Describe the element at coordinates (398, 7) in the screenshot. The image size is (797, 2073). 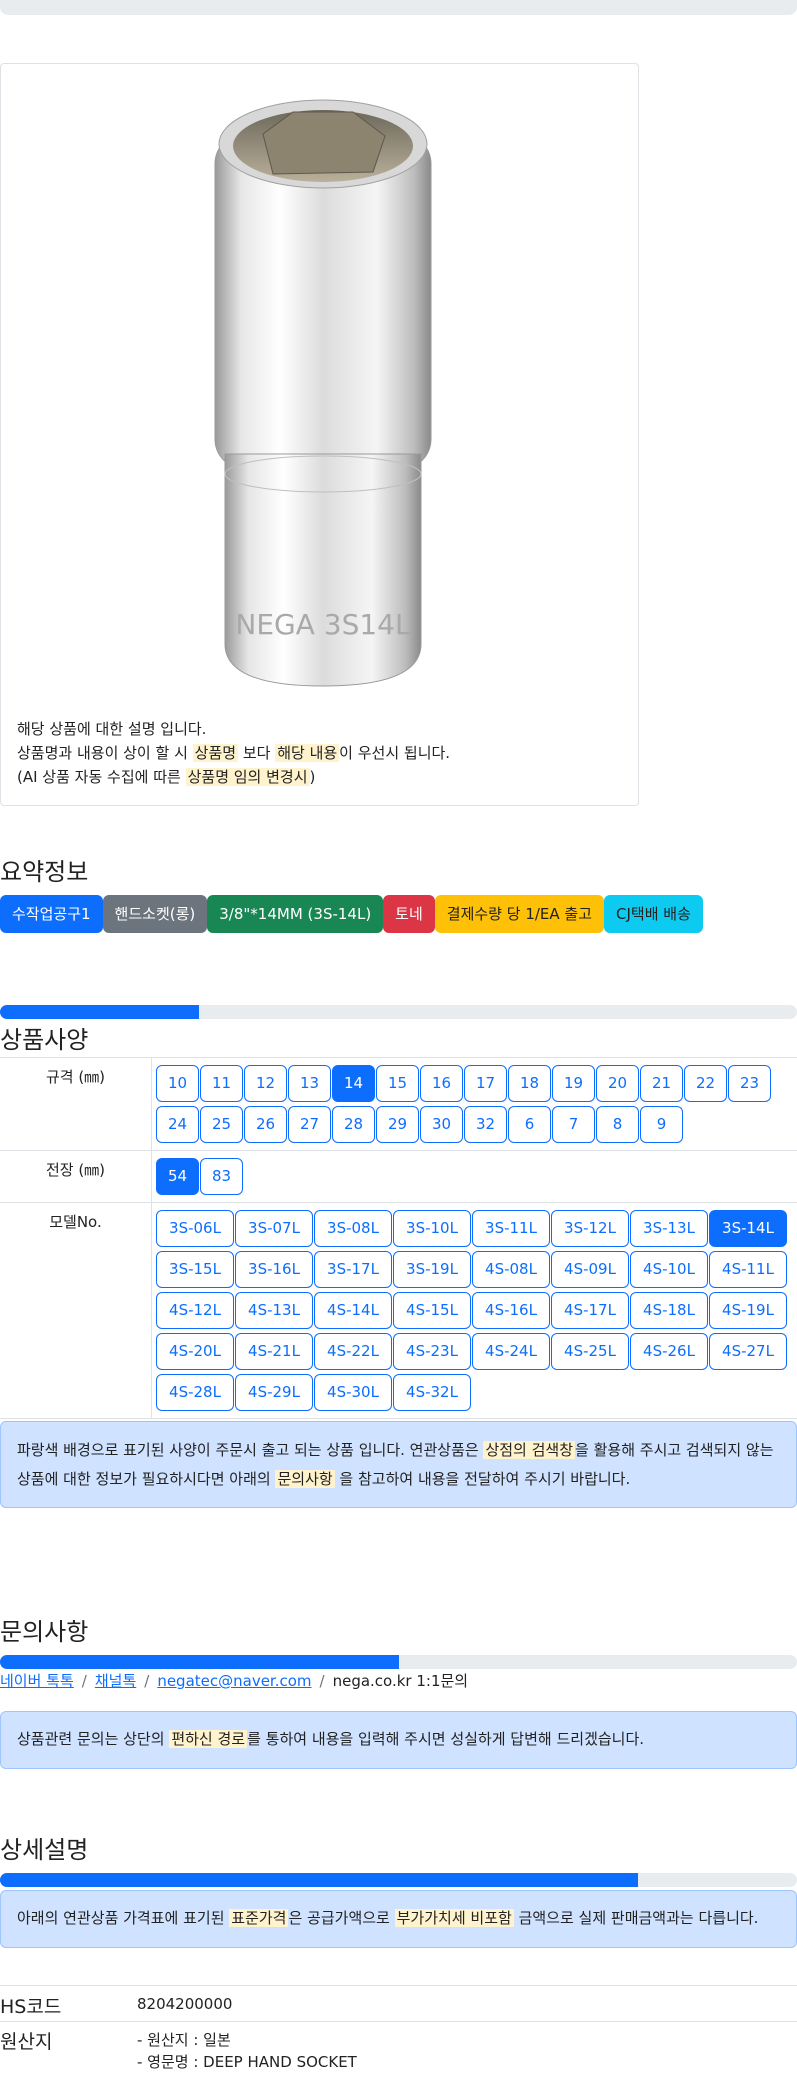
I see `top-bar` at that location.